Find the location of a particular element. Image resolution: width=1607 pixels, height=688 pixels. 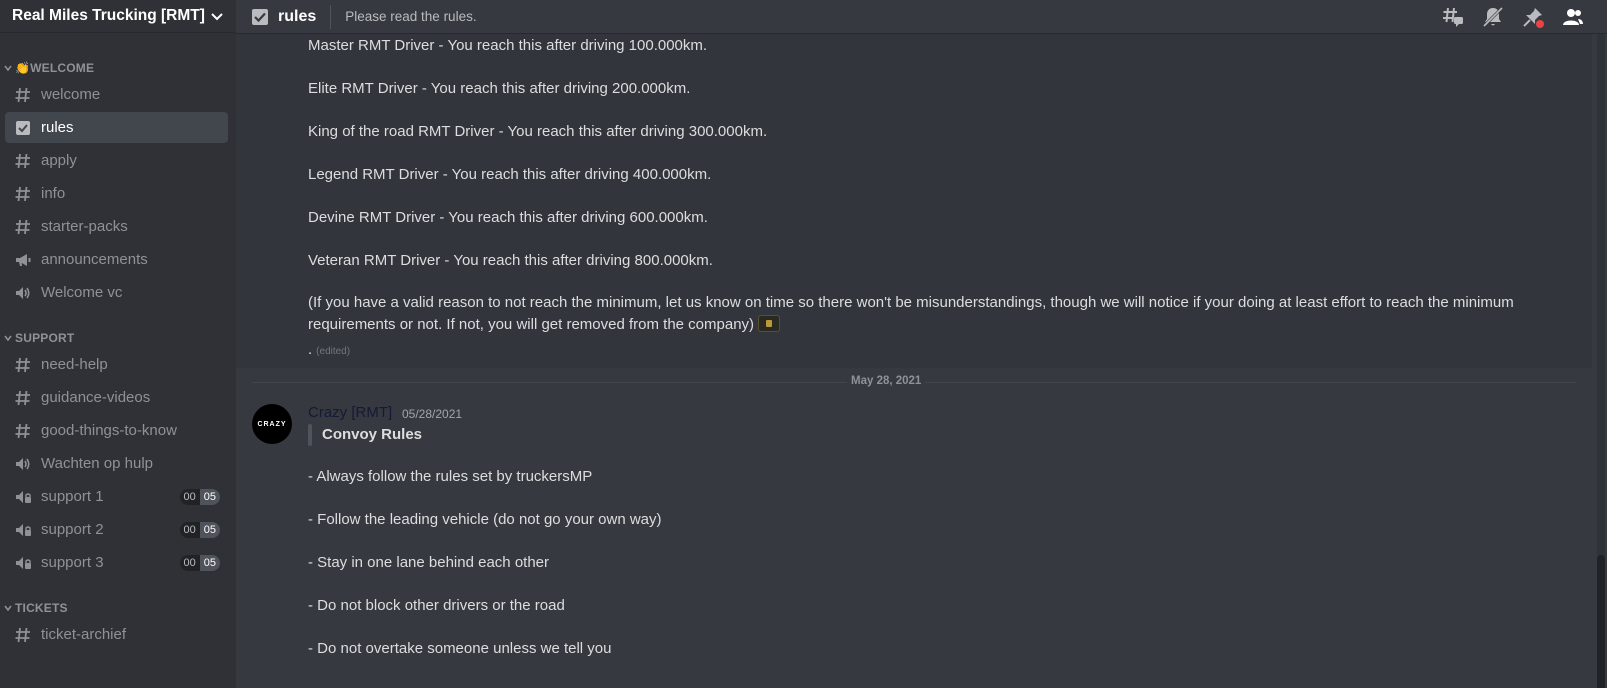

sidebar-item-need-help: need-help is located at coordinates (116, 364).